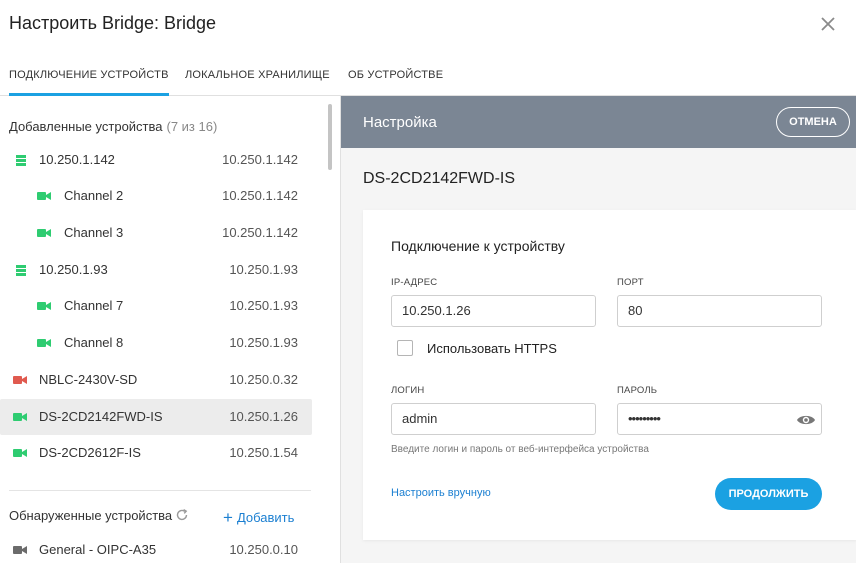 The image size is (856, 563). What do you see at coordinates (156, 270) in the screenshot?
I see `list-item: 10.250.1.93 10.250.1.93` at bounding box center [156, 270].